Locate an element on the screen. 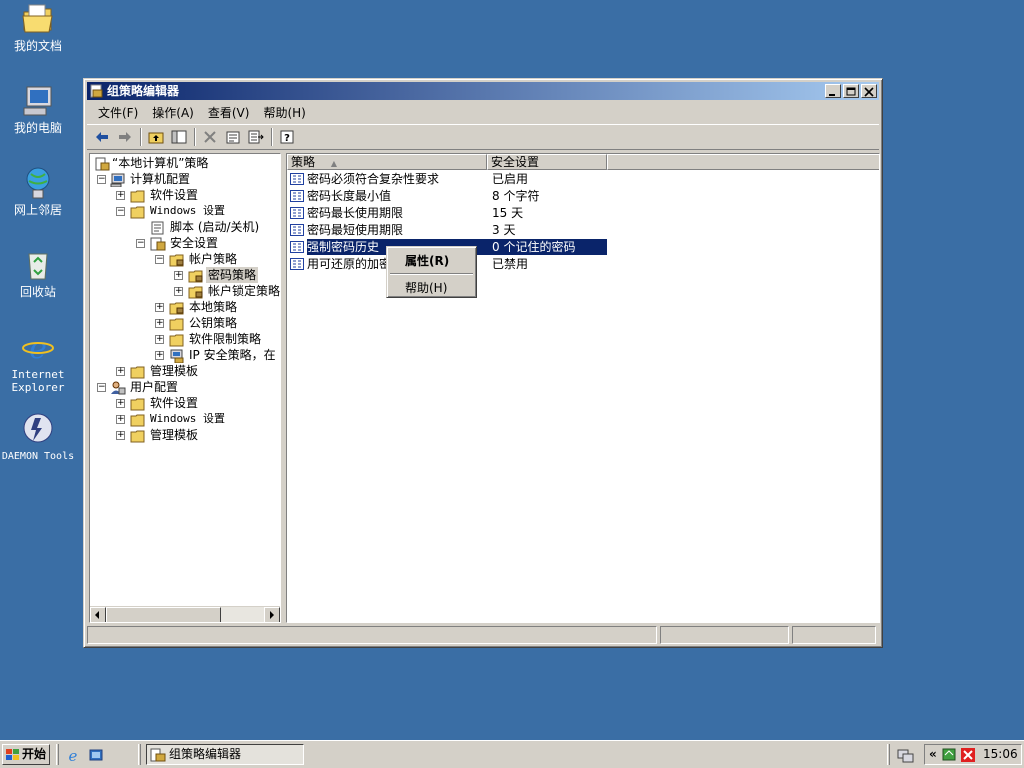 The height and width of the screenshot is (768, 1024). show-hide-tree-button is located at coordinates (179, 137).